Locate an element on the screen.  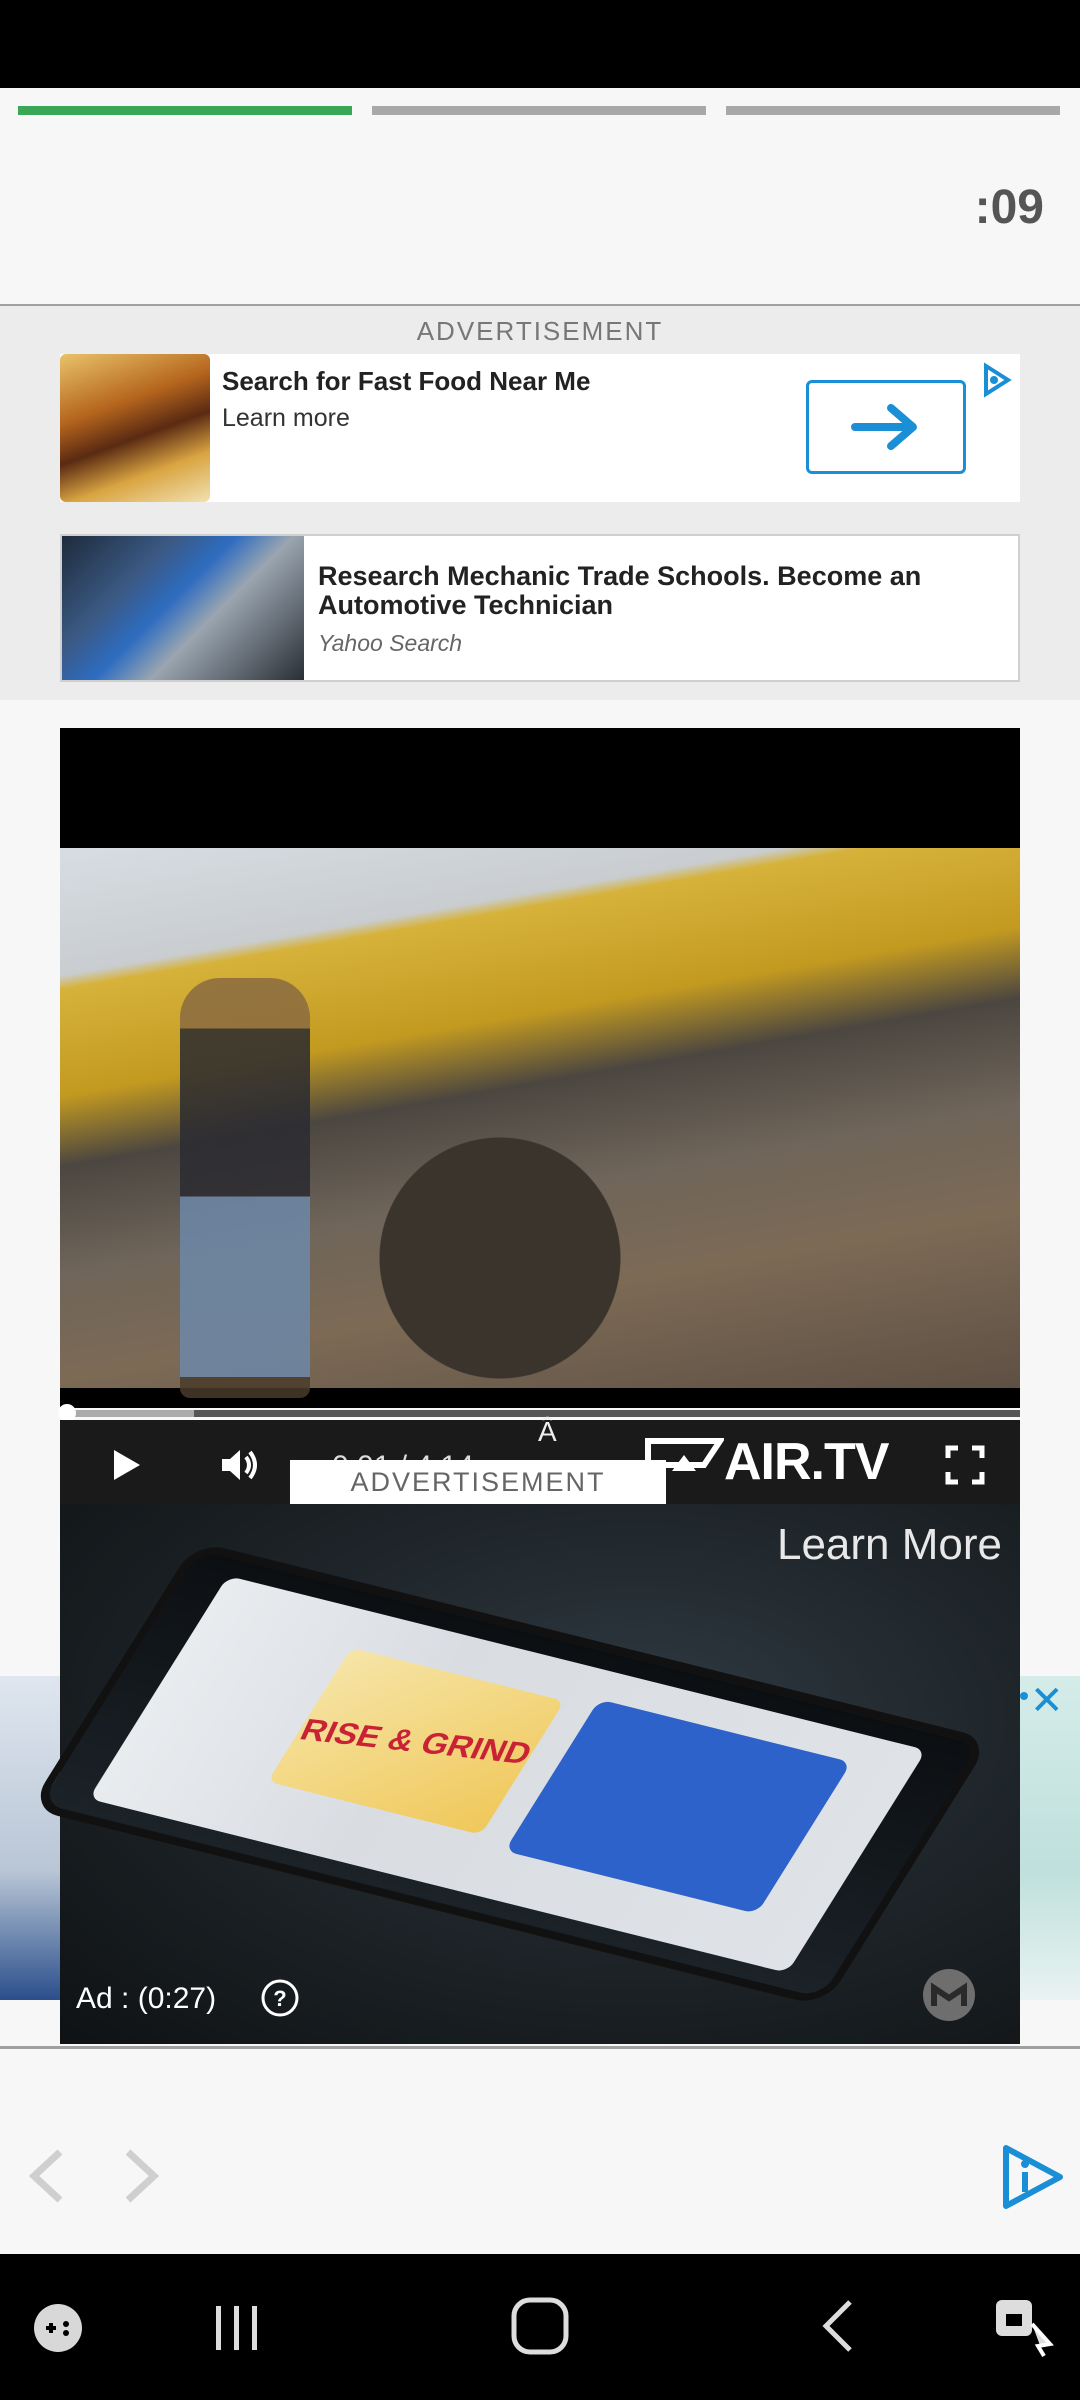
ad-source: Yahoo Search is located at coordinates (390, 643).